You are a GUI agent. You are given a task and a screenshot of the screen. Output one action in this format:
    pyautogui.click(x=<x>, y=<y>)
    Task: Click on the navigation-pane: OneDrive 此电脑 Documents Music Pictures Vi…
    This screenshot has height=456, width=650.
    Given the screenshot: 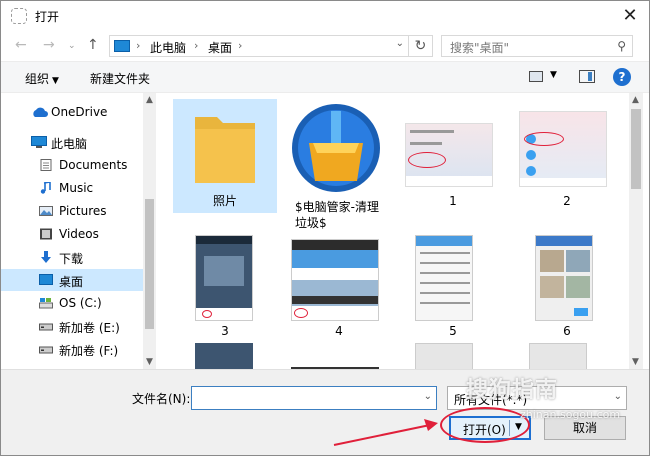 What is the action you would take?
    pyautogui.click(x=78, y=231)
    